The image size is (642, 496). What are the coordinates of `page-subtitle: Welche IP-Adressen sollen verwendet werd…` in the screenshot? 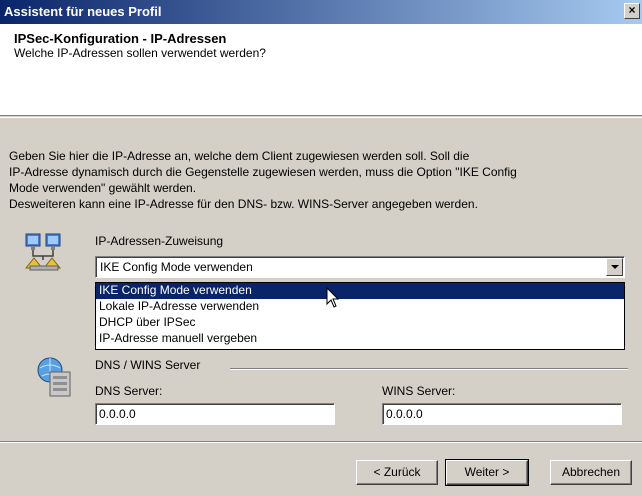 It's located at (140, 53).